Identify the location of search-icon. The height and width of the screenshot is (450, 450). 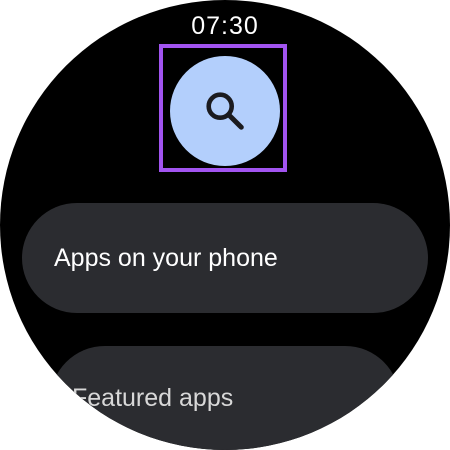
(225, 111).